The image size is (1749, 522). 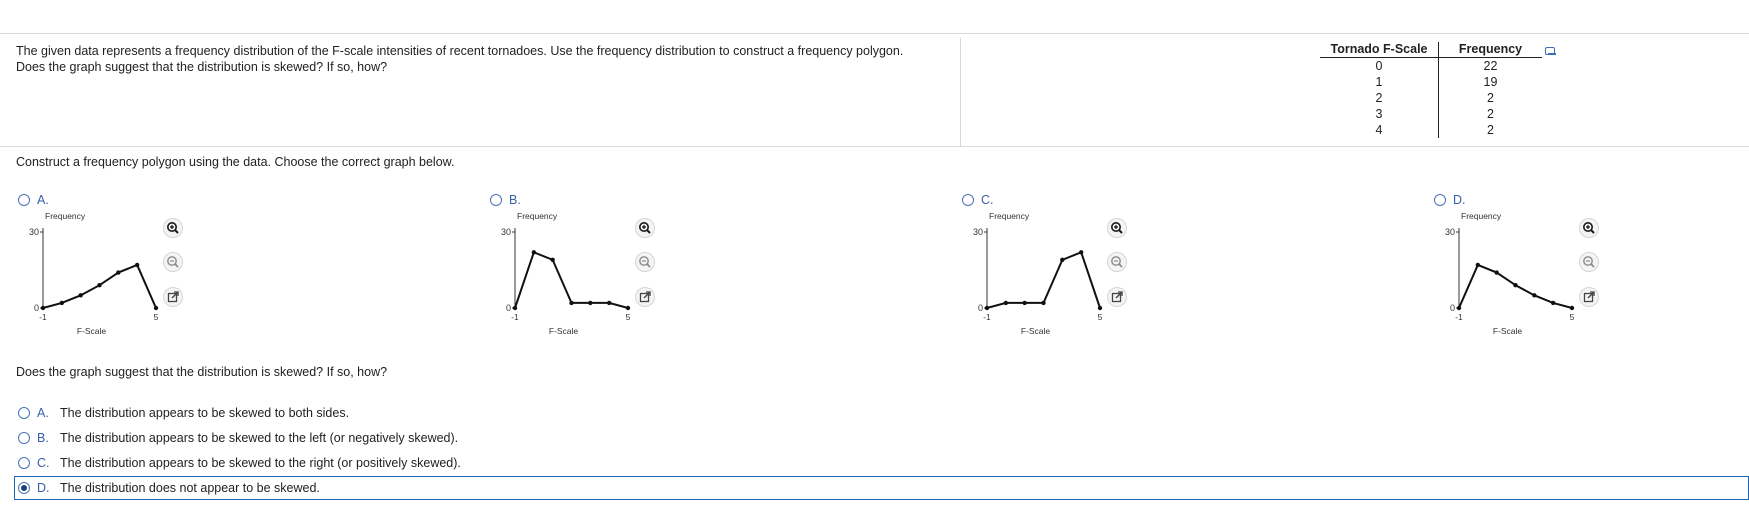 I want to click on table-row: 22, so click(x=1431, y=98).